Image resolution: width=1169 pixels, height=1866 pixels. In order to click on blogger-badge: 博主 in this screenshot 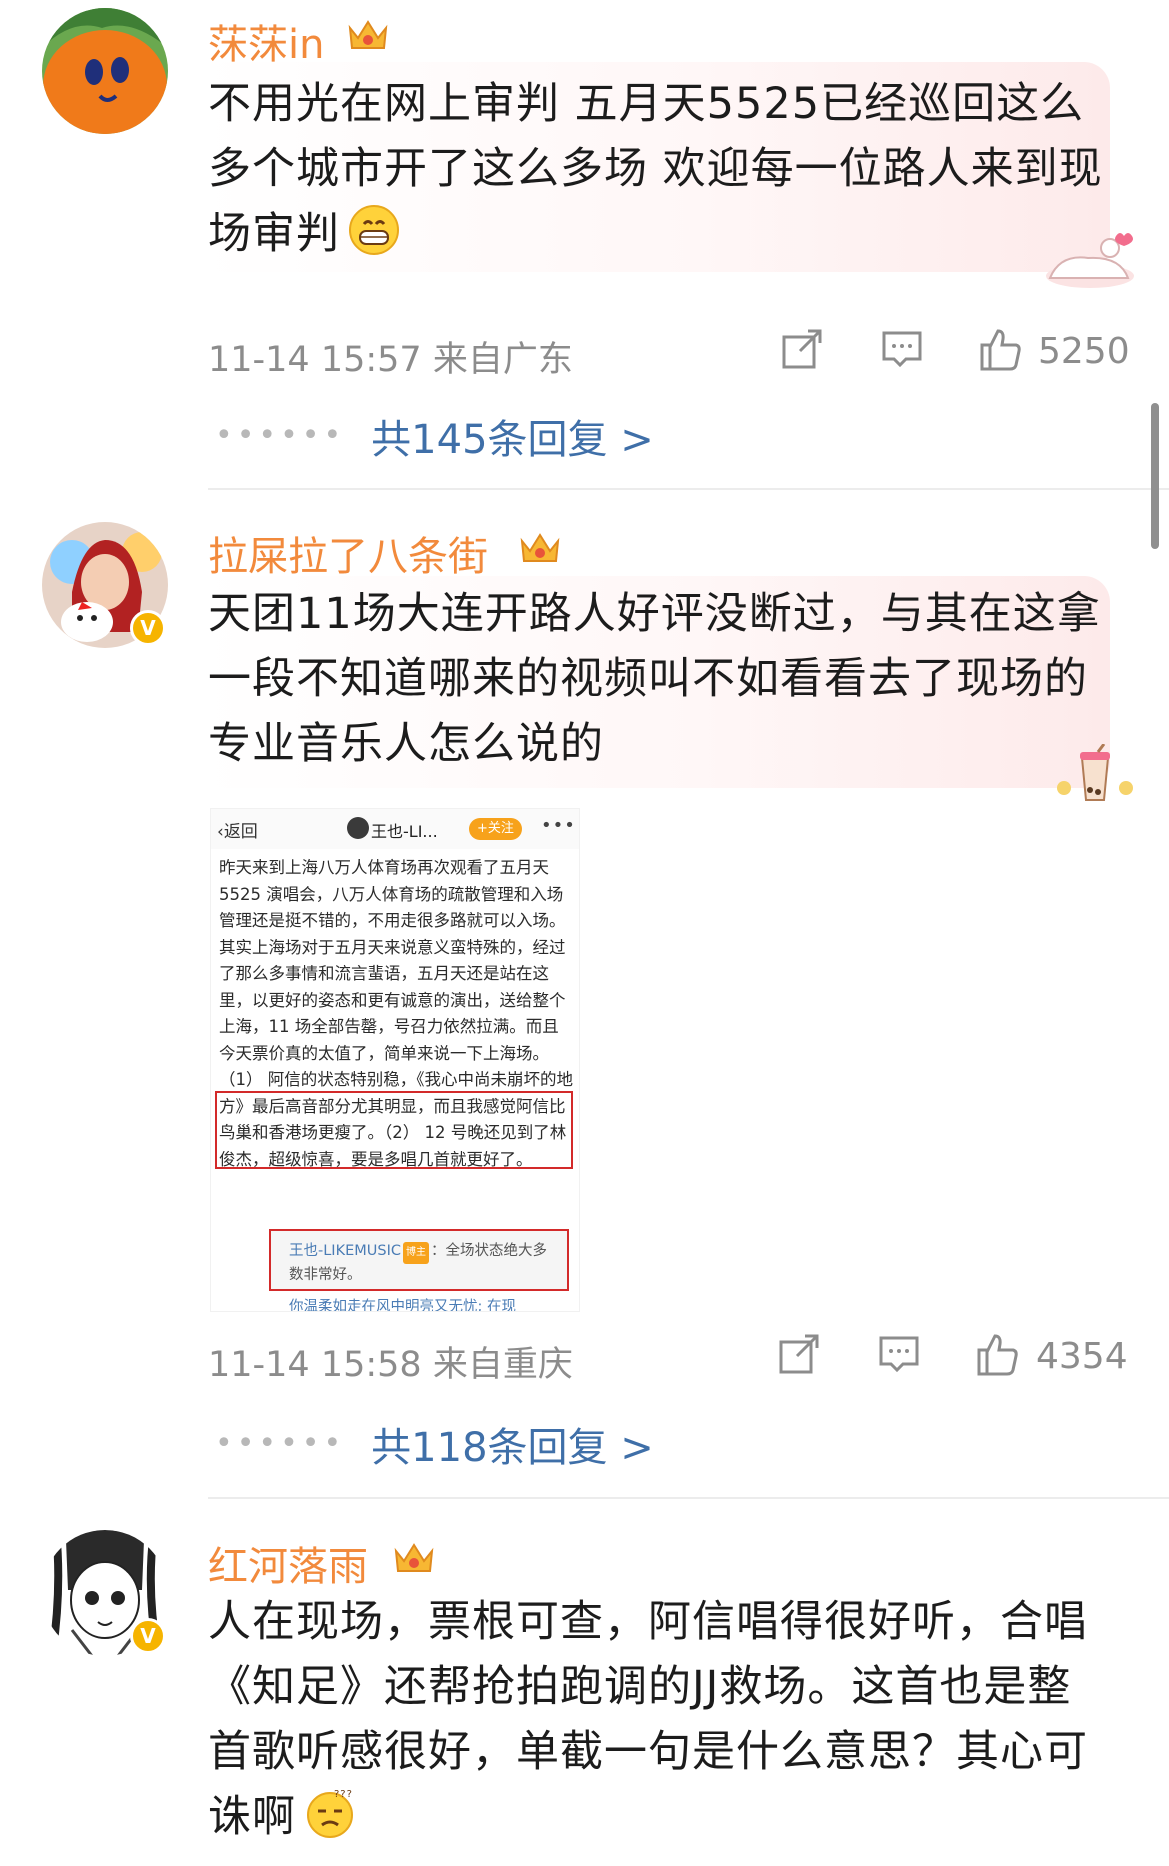, I will do `click(416, 1253)`.